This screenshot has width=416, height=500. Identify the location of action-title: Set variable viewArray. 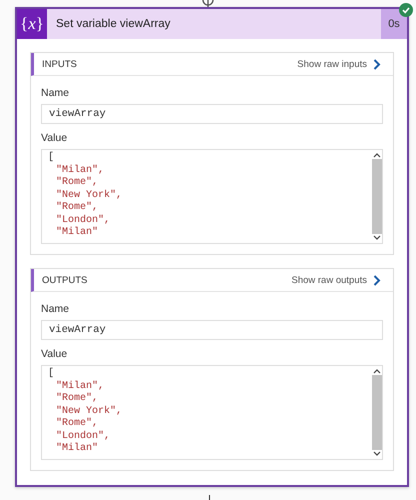
(113, 24).